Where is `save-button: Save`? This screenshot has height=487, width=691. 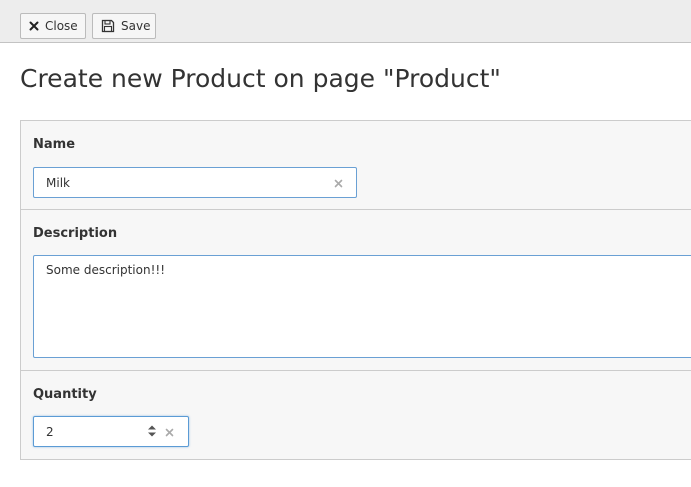 save-button: Save is located at coordinates (124, 26).